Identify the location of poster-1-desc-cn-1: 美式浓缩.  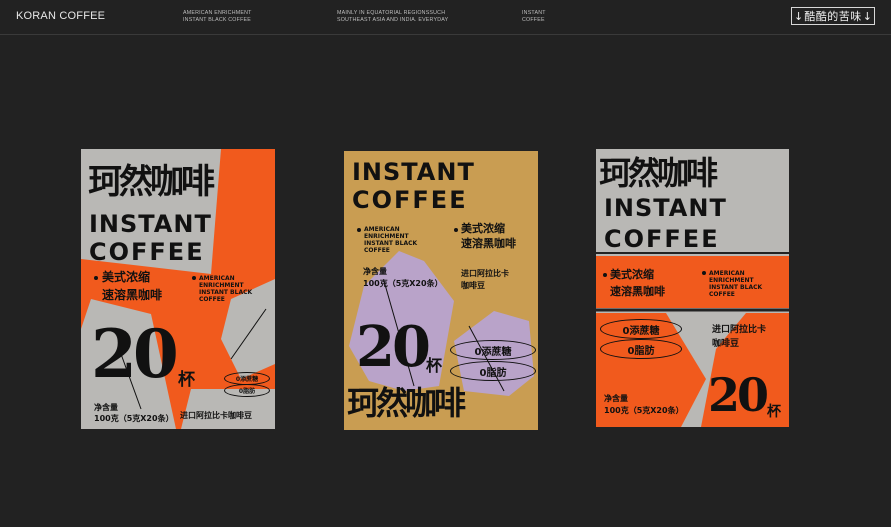
(126, 277).